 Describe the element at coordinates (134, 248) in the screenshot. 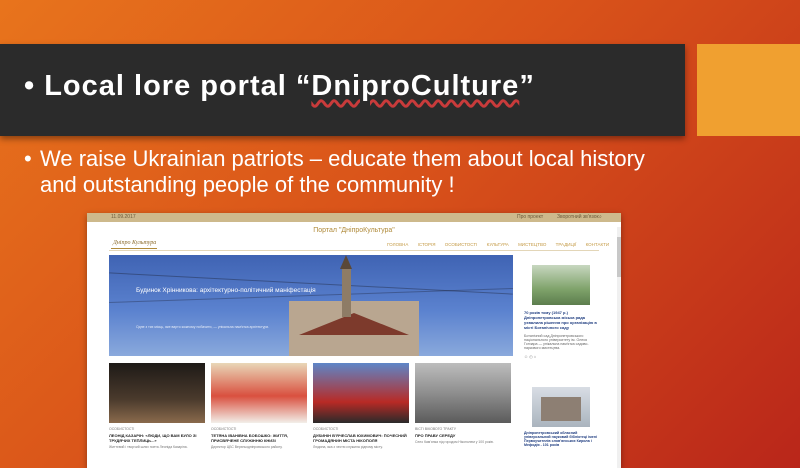

I see `logo-underline` at that location.